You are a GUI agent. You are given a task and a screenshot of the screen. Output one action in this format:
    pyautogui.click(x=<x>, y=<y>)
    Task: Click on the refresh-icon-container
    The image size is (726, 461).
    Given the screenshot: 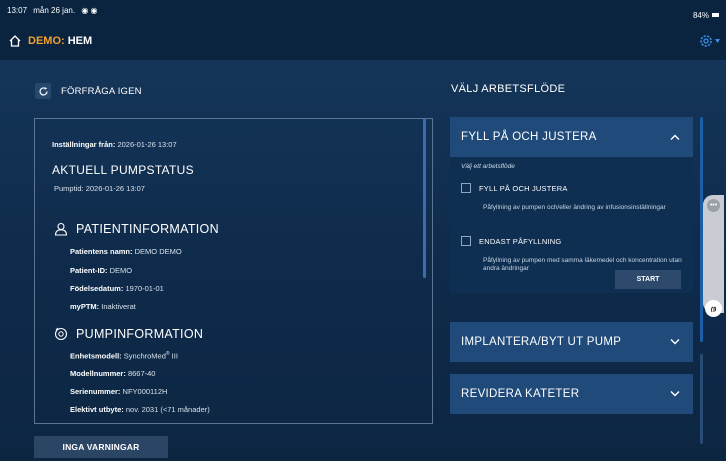 What is the action you would take?
    pyautogui.click(x=43, y=91)
    